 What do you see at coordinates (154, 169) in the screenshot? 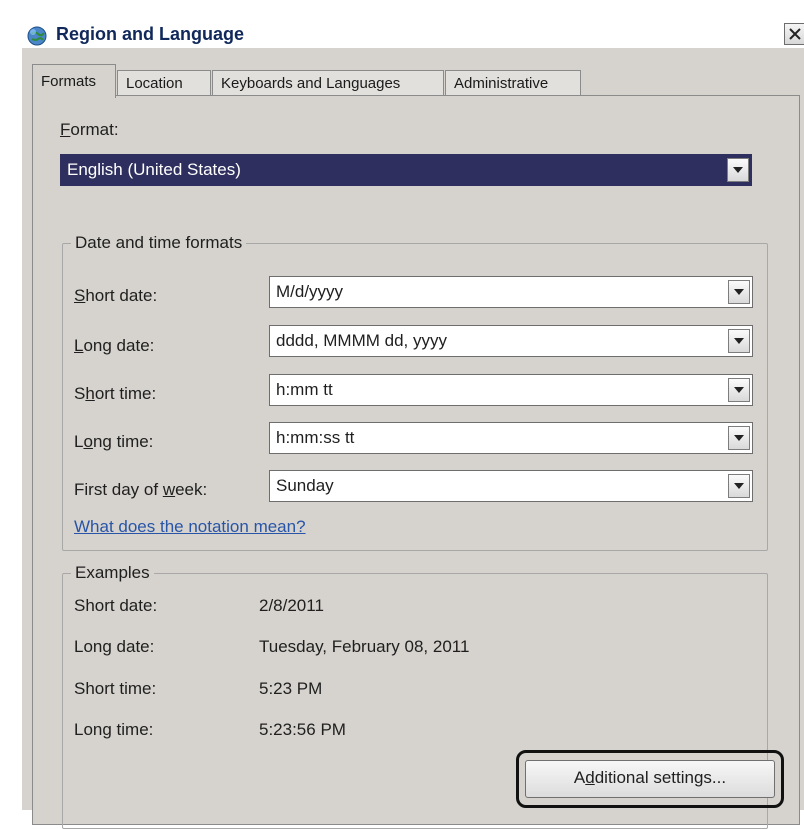
I see `format-value: English (United States)` at bounding box center [154, 169].